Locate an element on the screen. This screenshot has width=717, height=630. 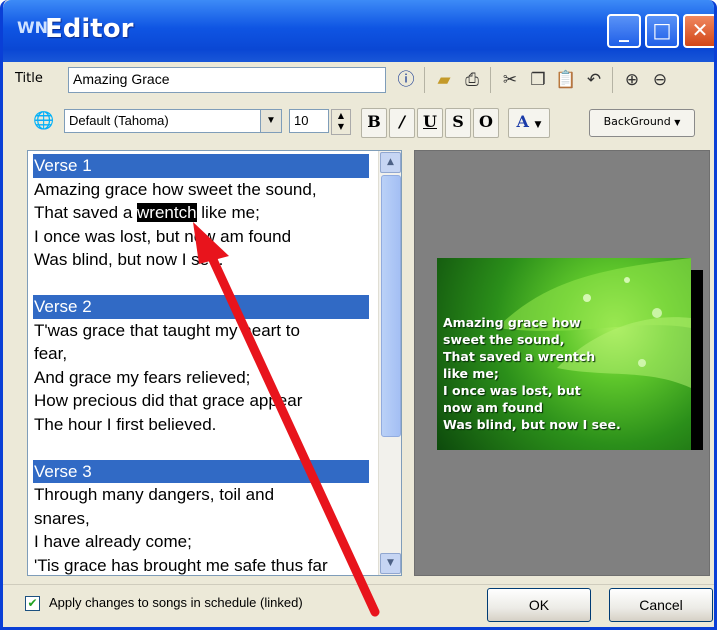
lyric-line: I once was lost, but now am found is located at coordinates (163, 236).